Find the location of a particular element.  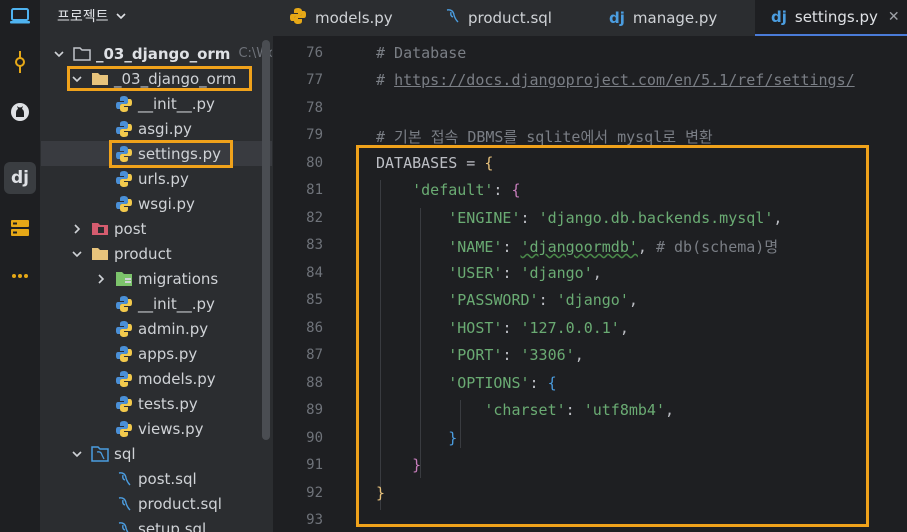

project-view-selector: 프로젝트 is located at coordinates (92, 16).